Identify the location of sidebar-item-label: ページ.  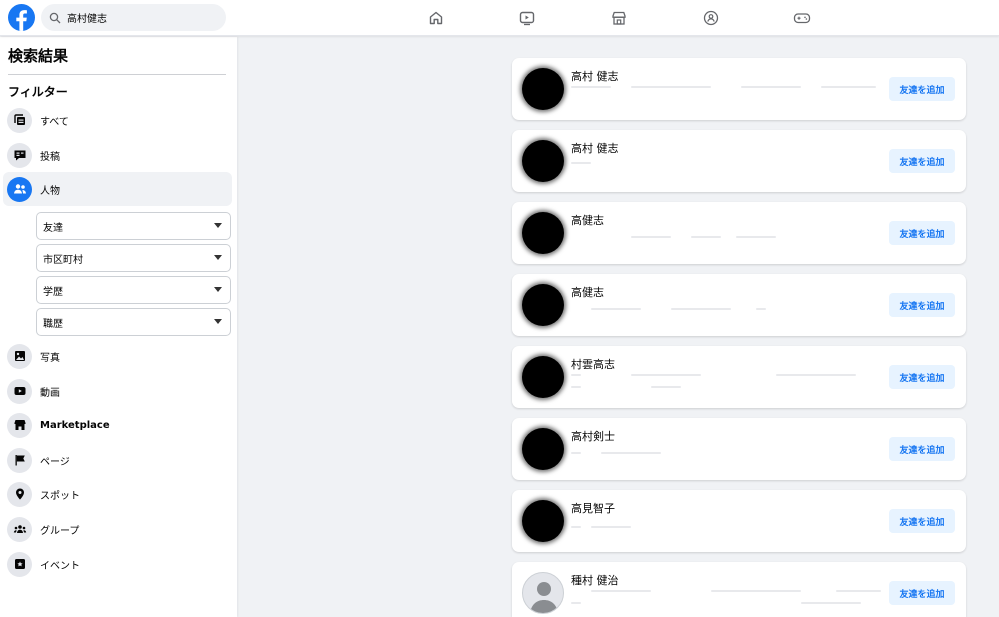
(55, 462).